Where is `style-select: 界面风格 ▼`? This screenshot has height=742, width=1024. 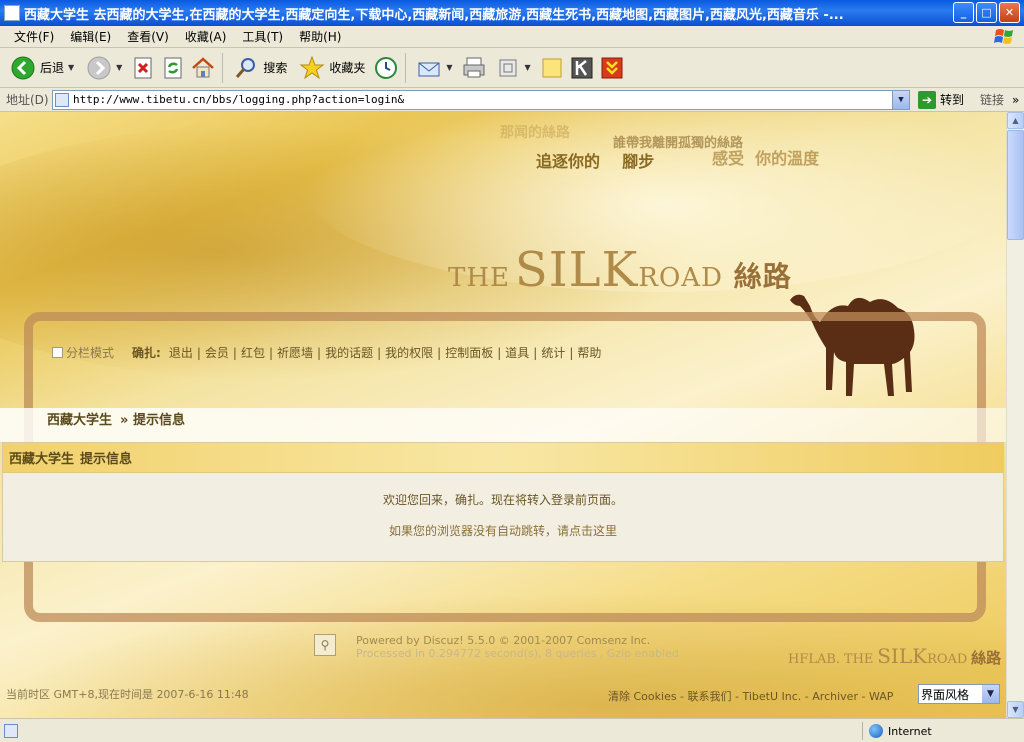
style-select: 界面风格 ▼ is located at coordinates (959, 694).